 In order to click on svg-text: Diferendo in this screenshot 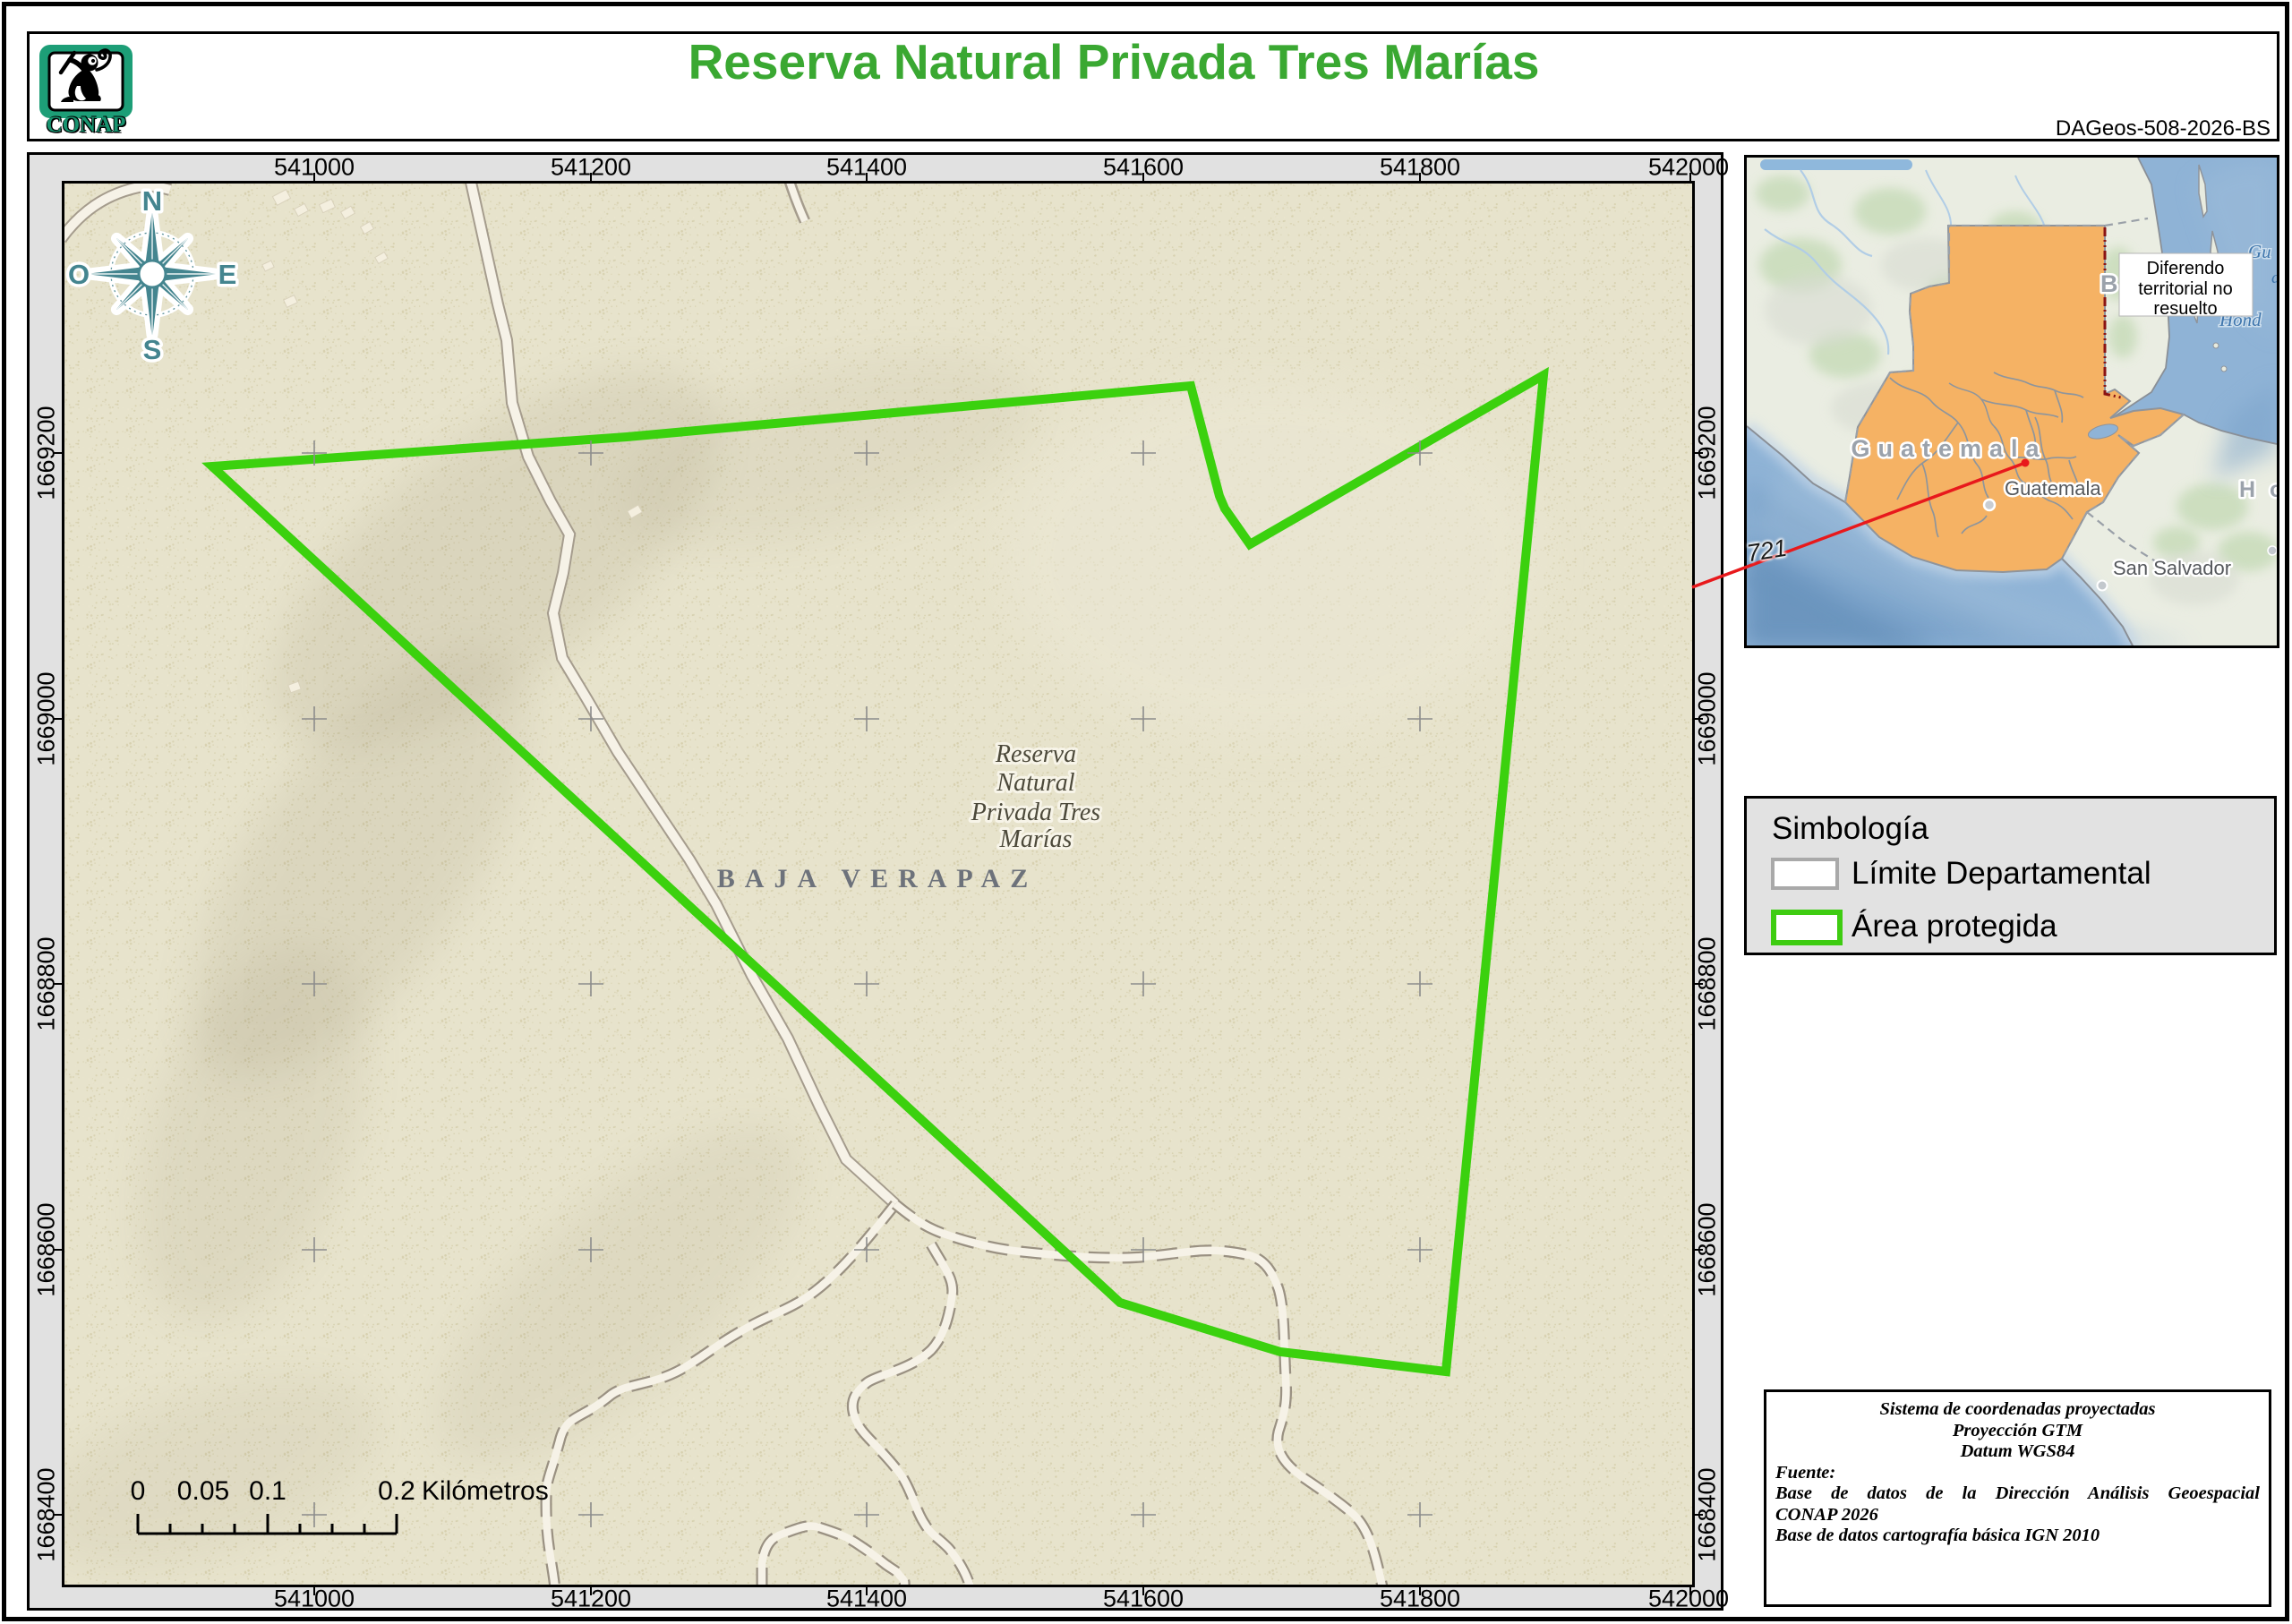, I will do `click(2186, 268)`.